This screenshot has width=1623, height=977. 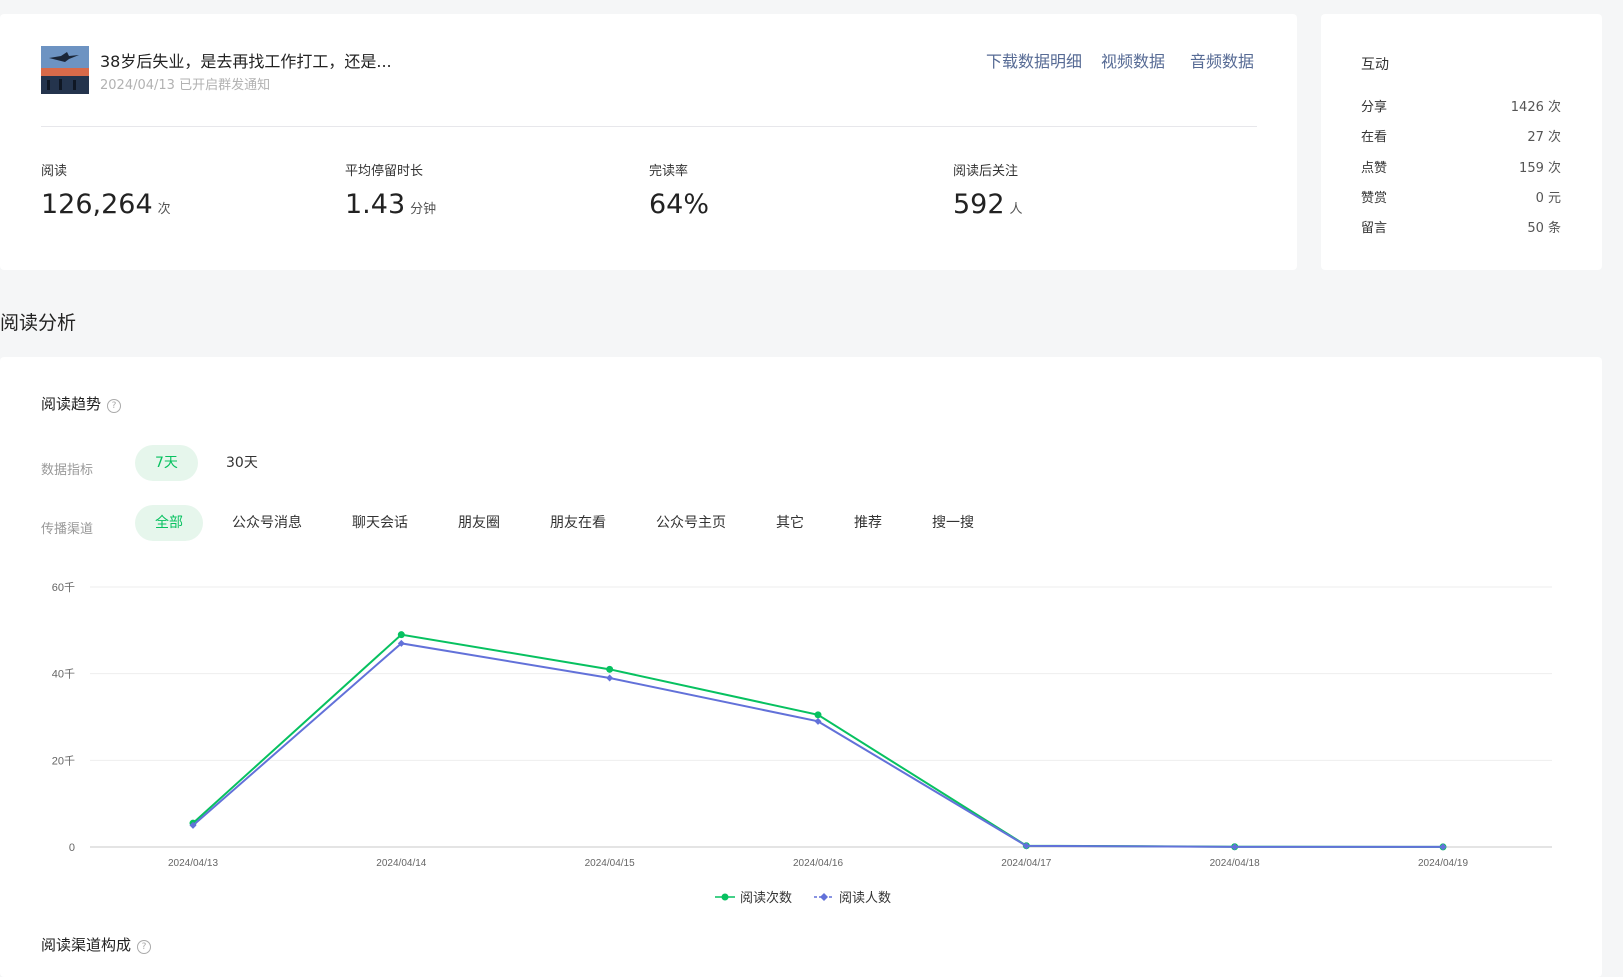 What do you see at coordinates (865, 898) in the screenshot?
I see `legend-label: 阅读人数` at bounding box center [865, 898].